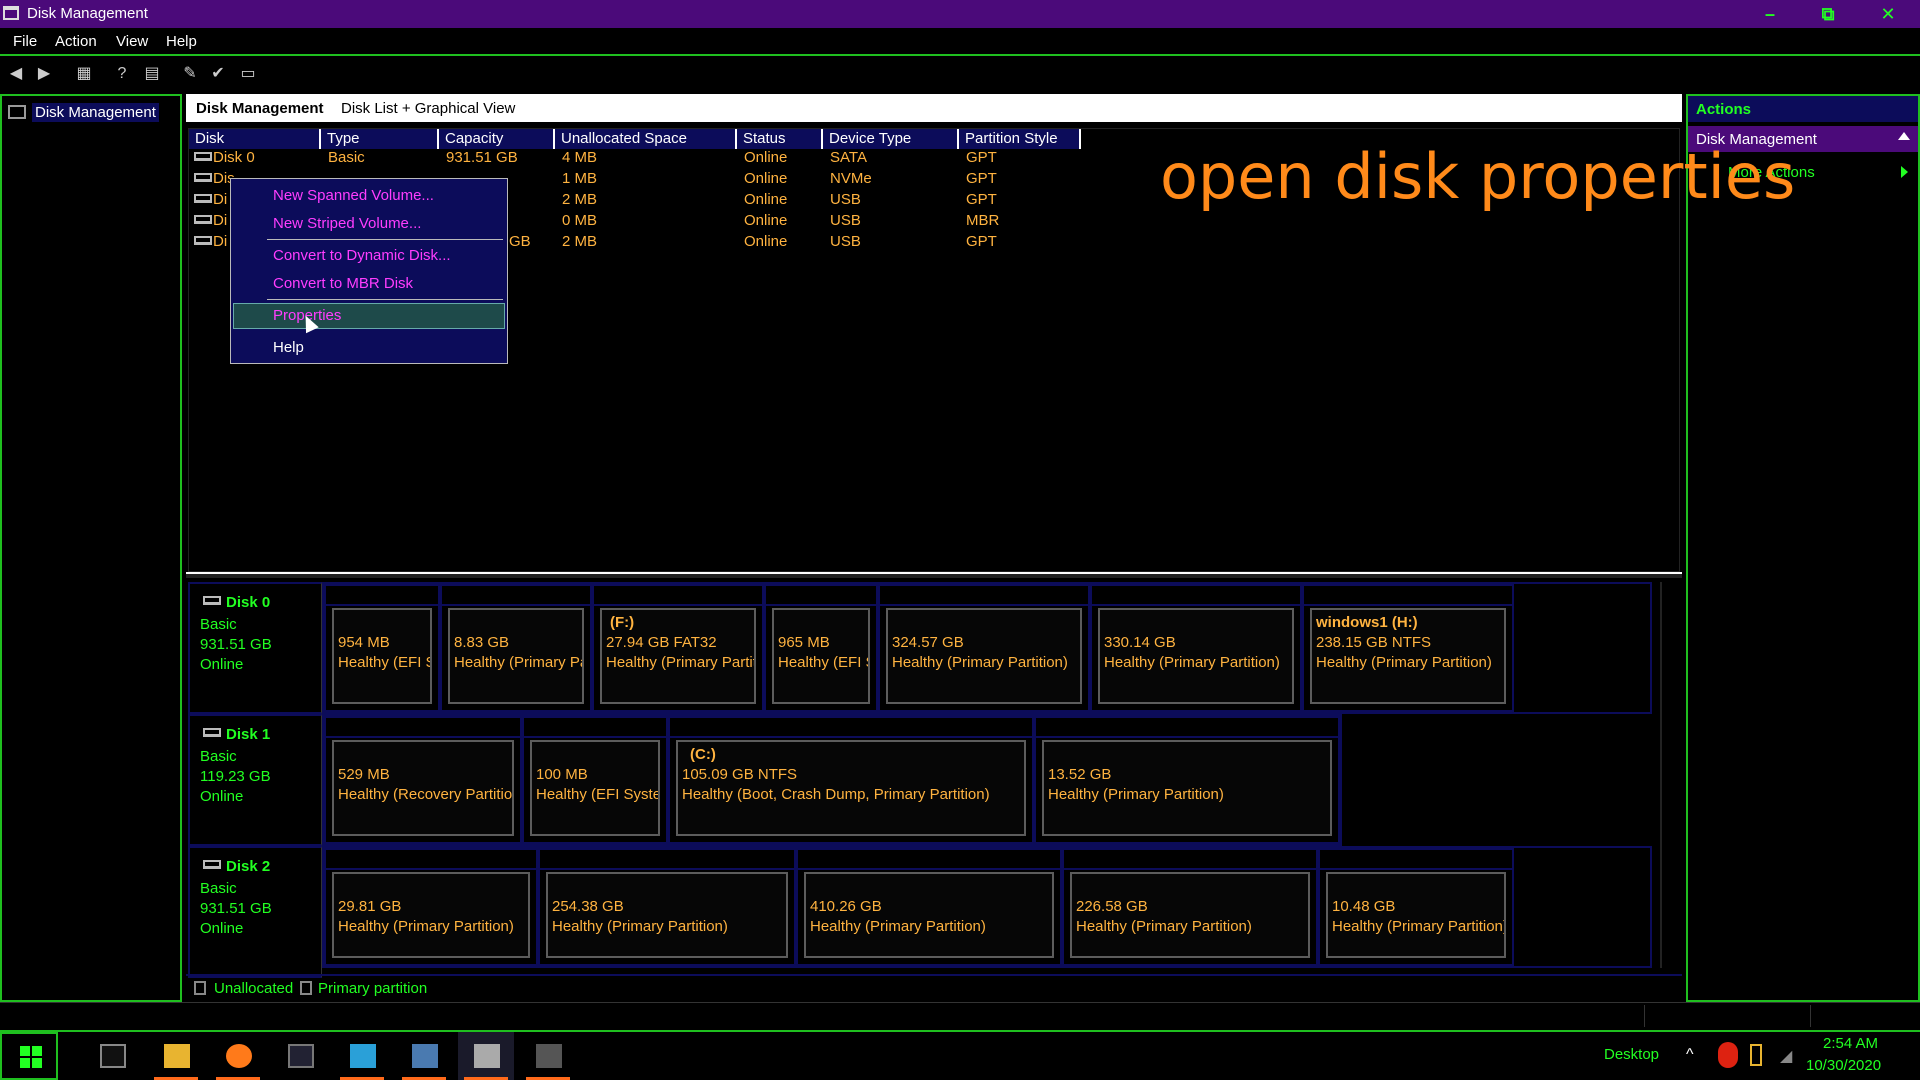 Image resolution: width=1920 pixels, height=1080 pixels. What do you see at coordinates (516, 648) in the screenshot?
I see `partition: 8.83 GB Healthy (Primary Pa` at bounding box center [516, 648].